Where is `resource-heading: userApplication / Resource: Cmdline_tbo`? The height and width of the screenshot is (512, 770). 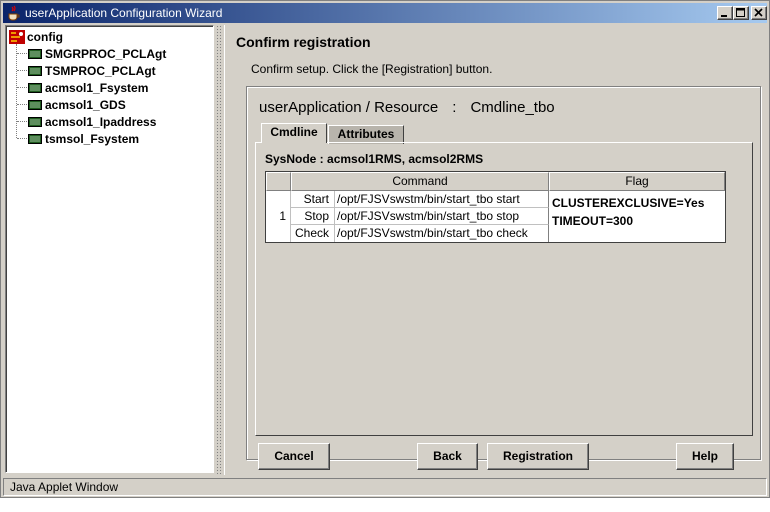
resource-heading: userApplication / Resource: Cmdline_tbo is located at coordinates (407, 107).